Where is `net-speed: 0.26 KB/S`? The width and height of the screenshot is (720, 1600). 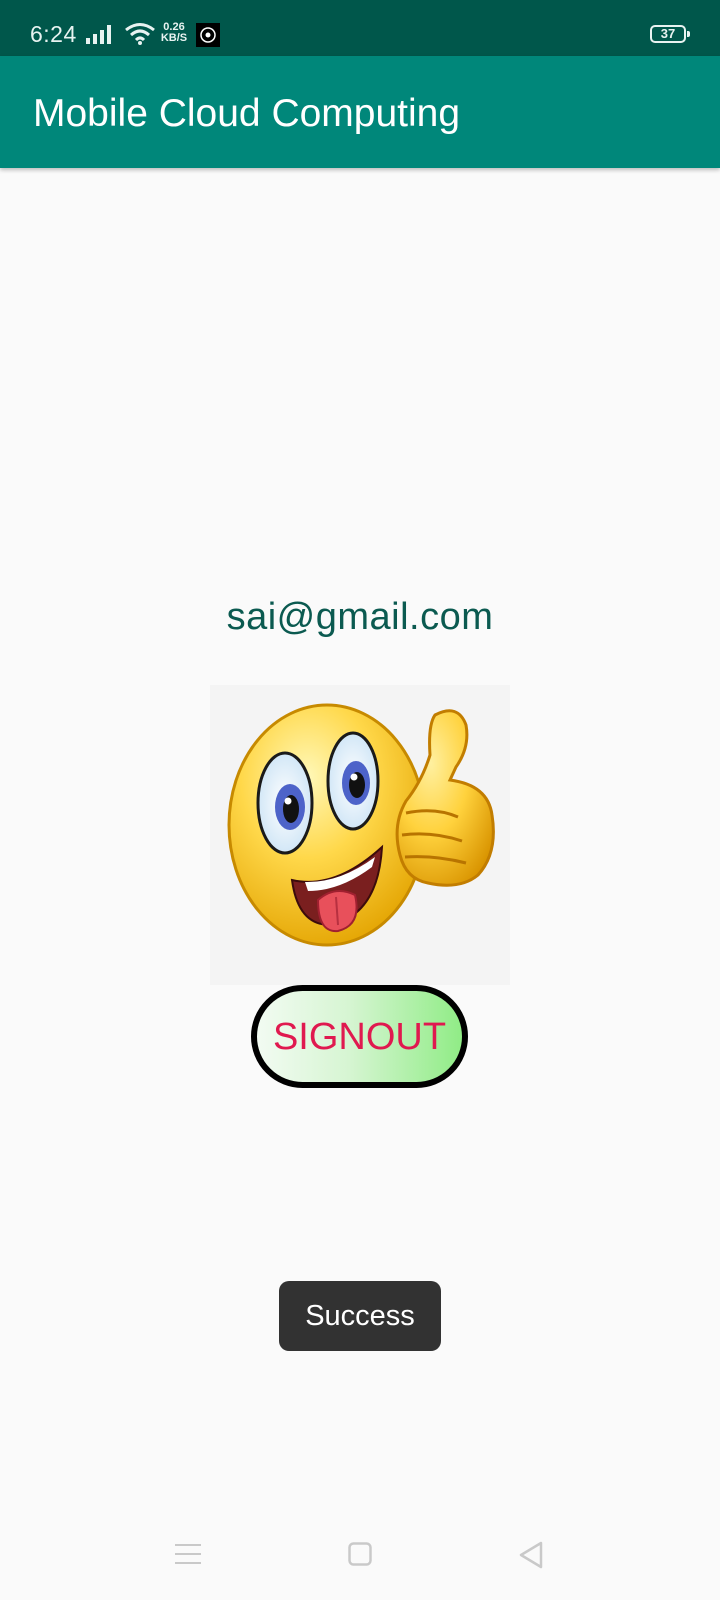
net-speed: 0.26 KB/S is located at coordinates (174, 33).